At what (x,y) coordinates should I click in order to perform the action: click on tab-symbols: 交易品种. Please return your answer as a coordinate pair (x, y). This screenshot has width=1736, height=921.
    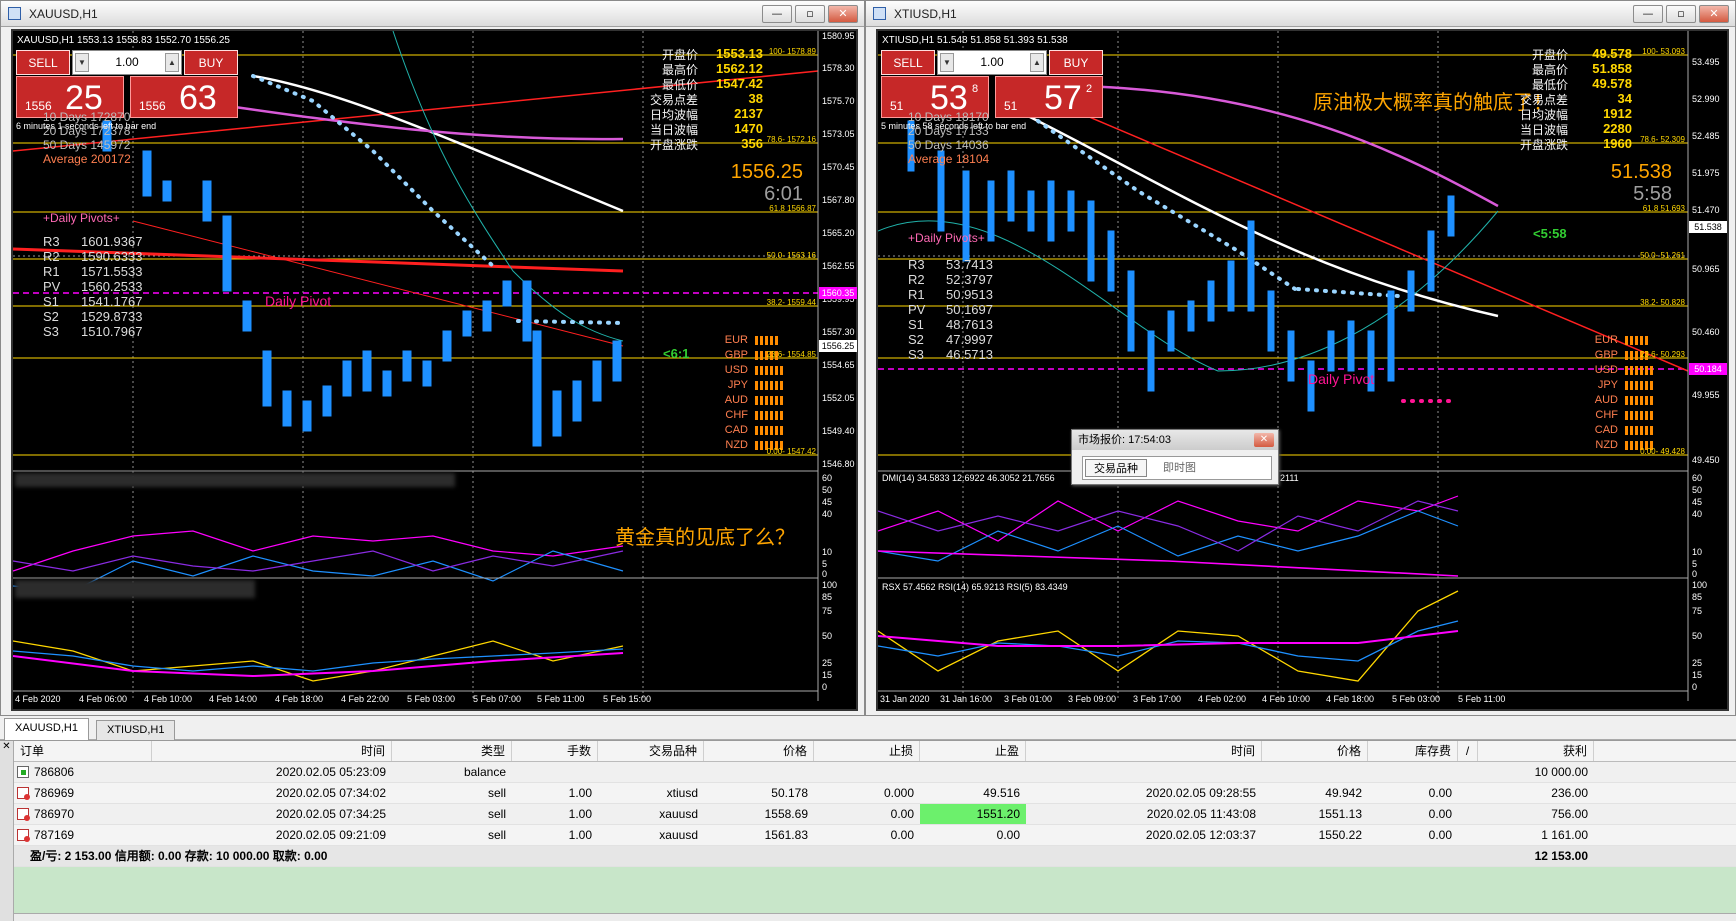
    Looking at the image, I should click on (1116, 468).